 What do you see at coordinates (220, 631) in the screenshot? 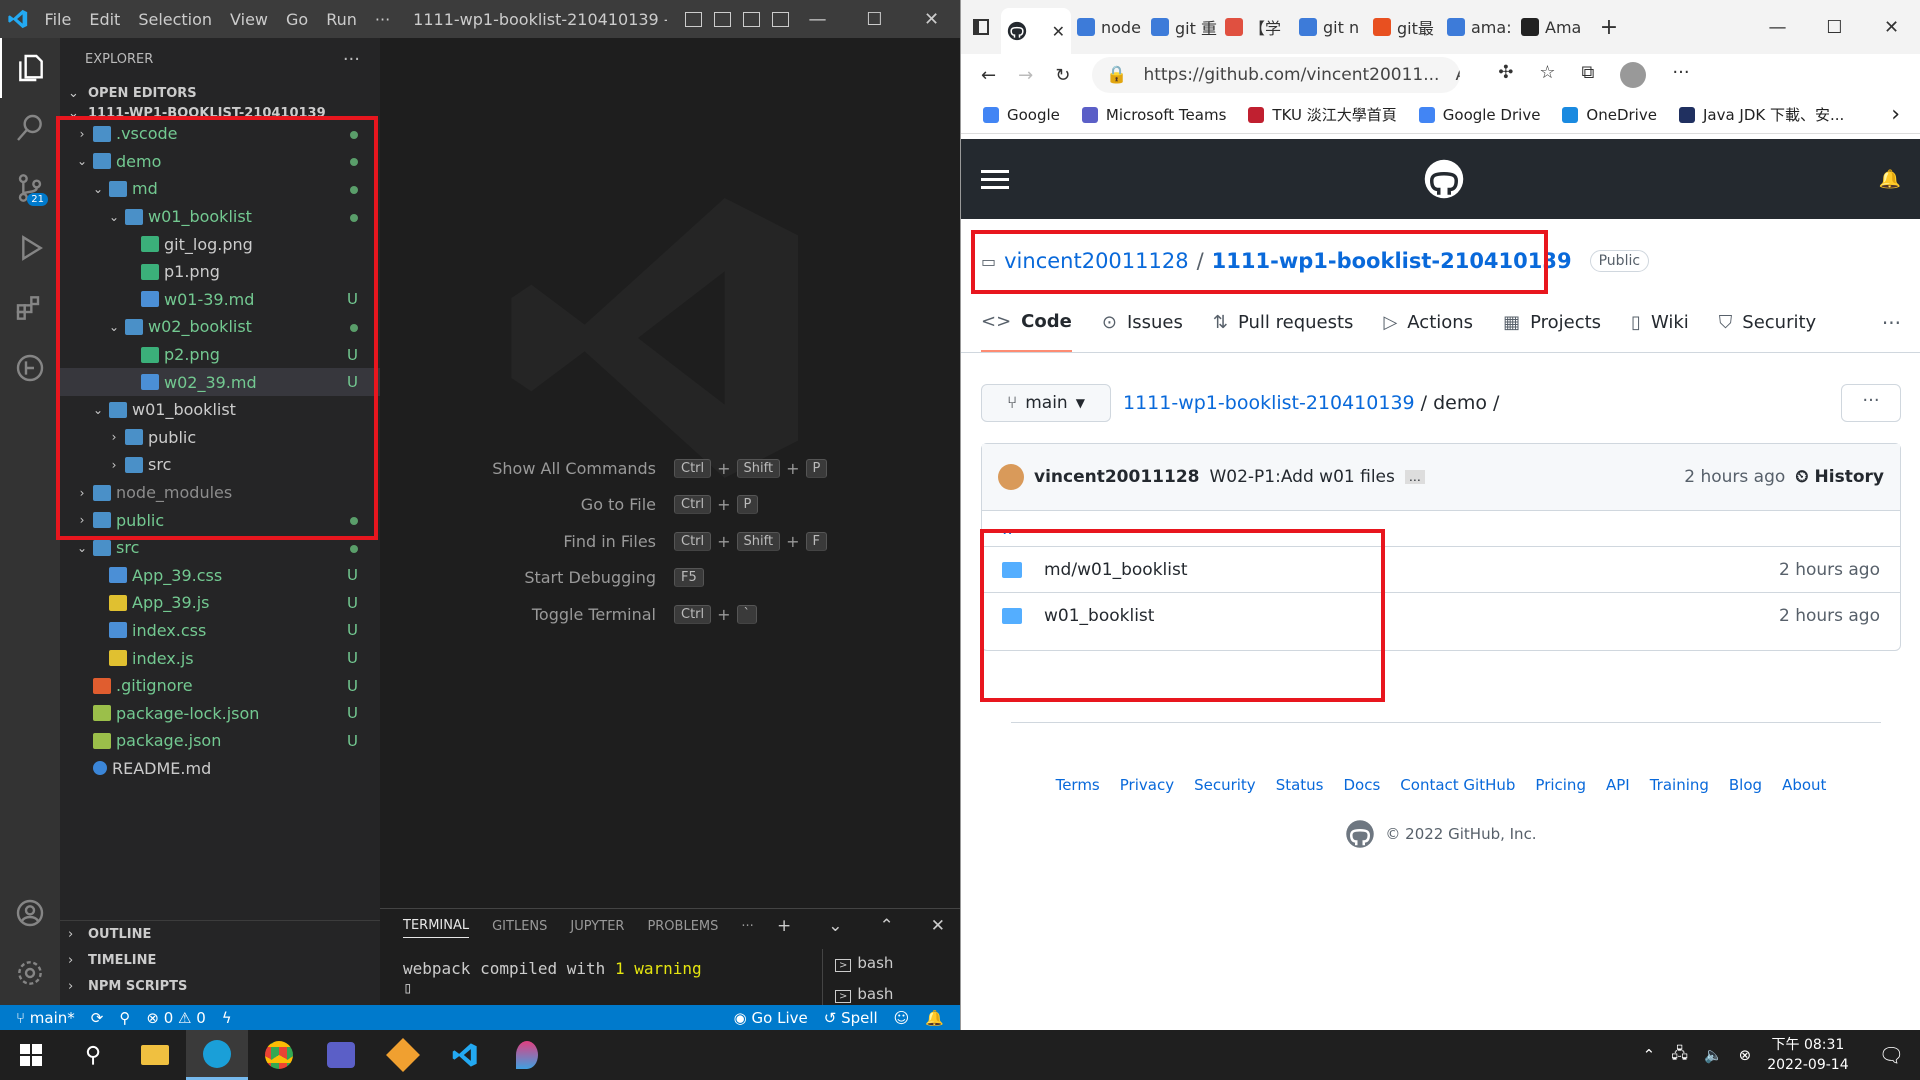
I see `tree-item: index.css U` at bounding box center [220, 631].